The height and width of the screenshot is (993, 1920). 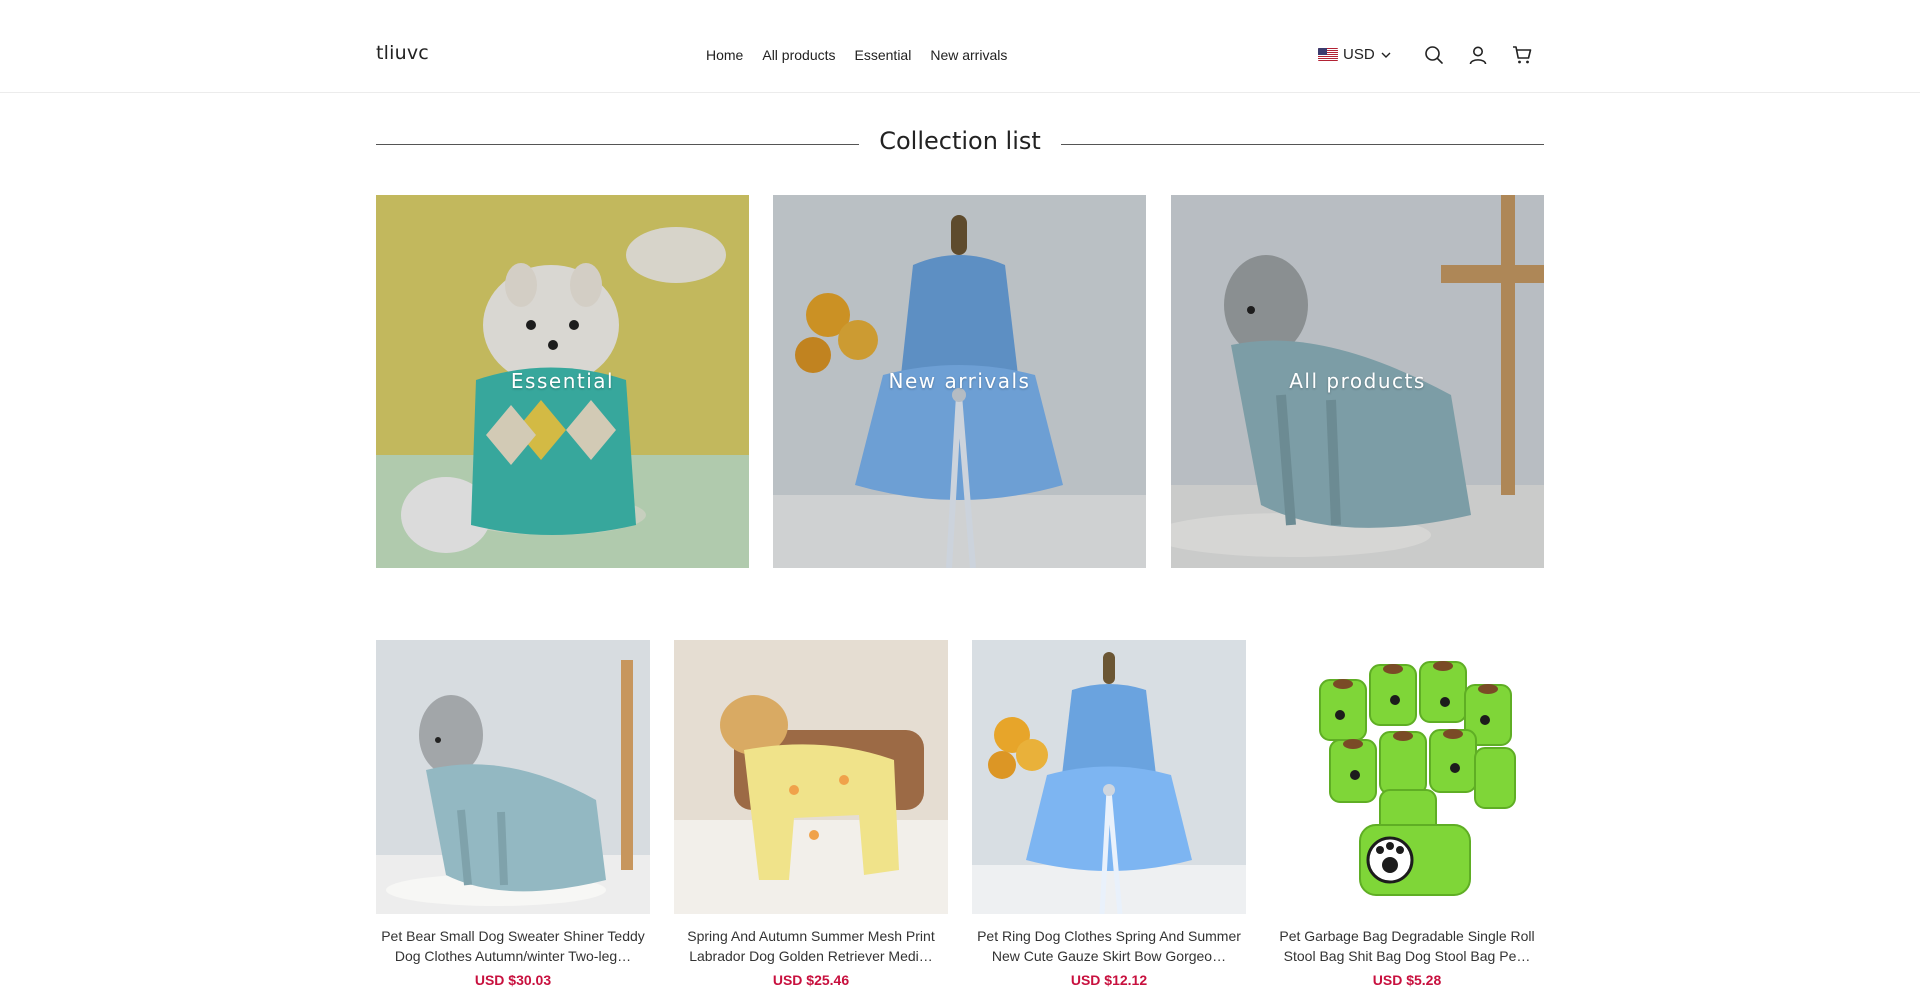 I want to click on store-logo: tliuvc, so click(x=402, y=53).